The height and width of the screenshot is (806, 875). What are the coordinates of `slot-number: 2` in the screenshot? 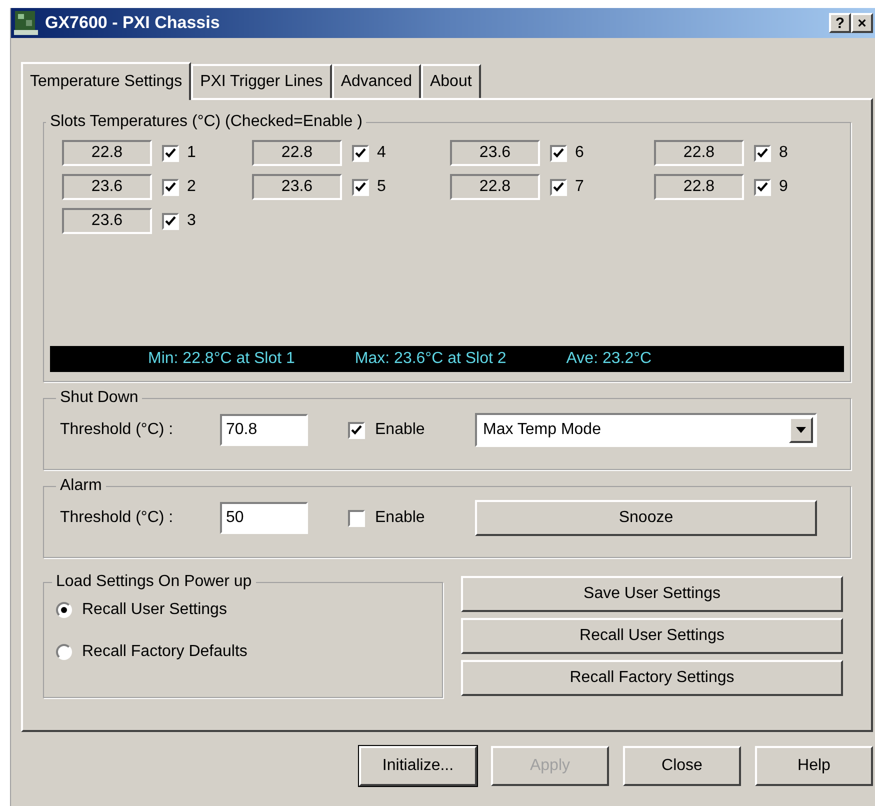 It's located at (191, 187).